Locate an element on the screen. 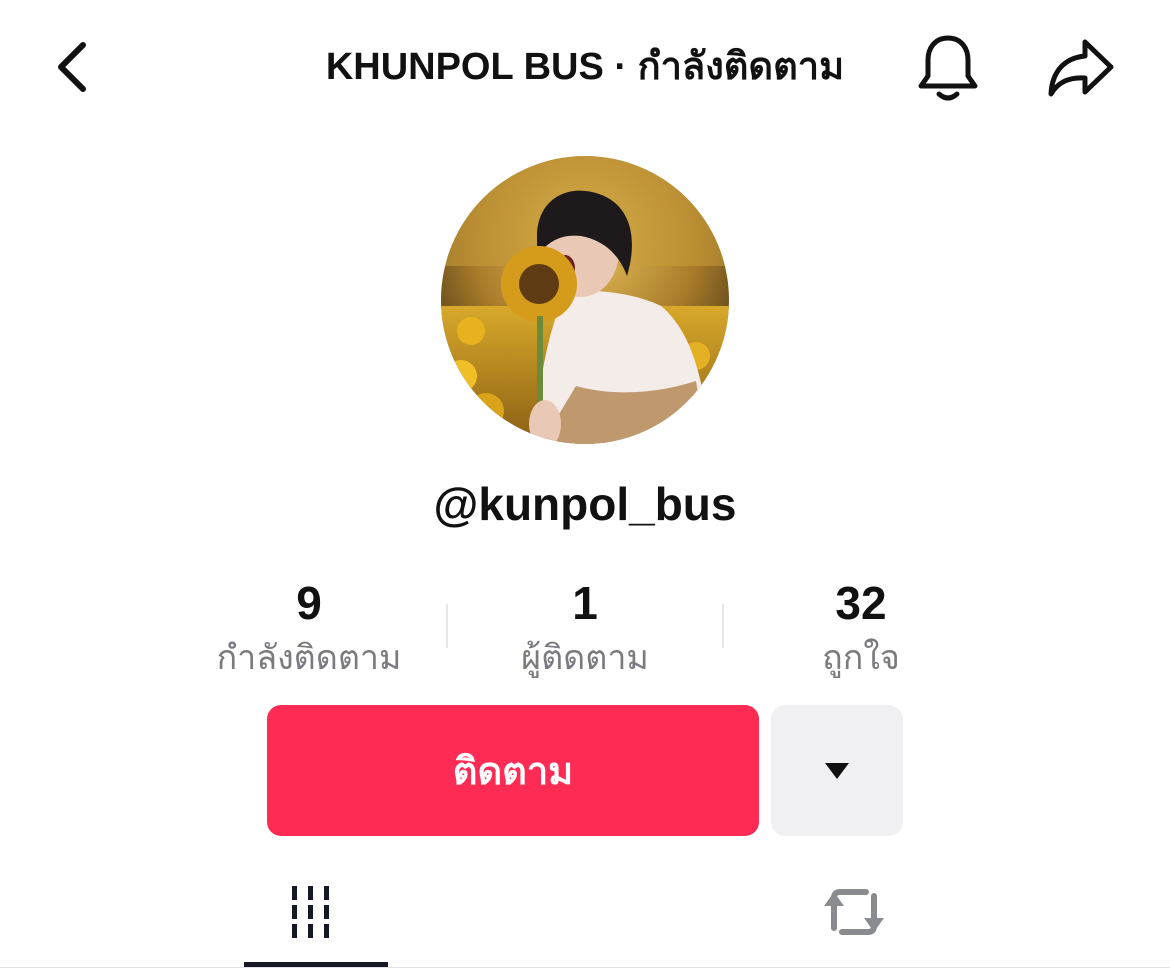  caret-down-icon is located at coordinates (837, 770).